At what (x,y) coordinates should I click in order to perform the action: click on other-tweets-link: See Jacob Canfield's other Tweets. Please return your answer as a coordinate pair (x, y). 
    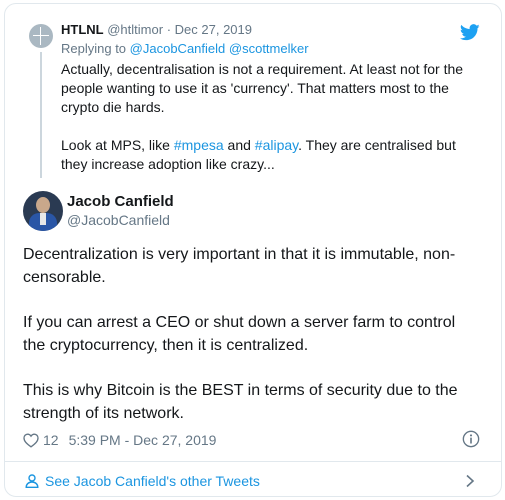
    Looking at the image, I should click on (142, 481).